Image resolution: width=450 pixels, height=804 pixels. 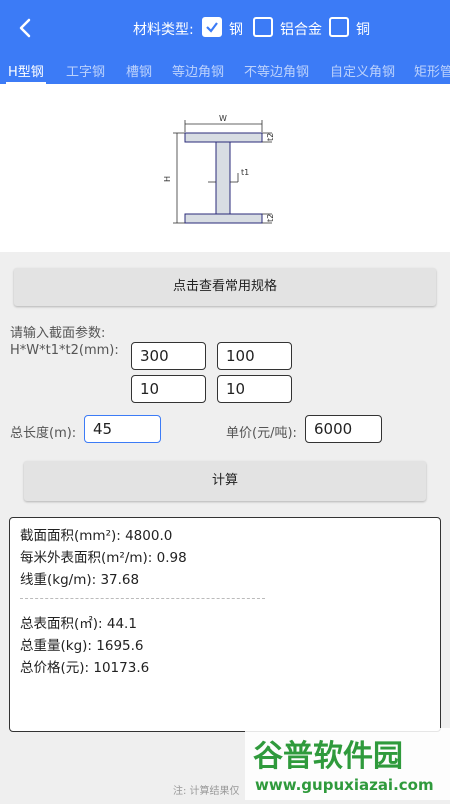 What do you see at coordinates (122, 429) in the screenshot?
I see `length-input: 45` at bounding box center [122, 429].